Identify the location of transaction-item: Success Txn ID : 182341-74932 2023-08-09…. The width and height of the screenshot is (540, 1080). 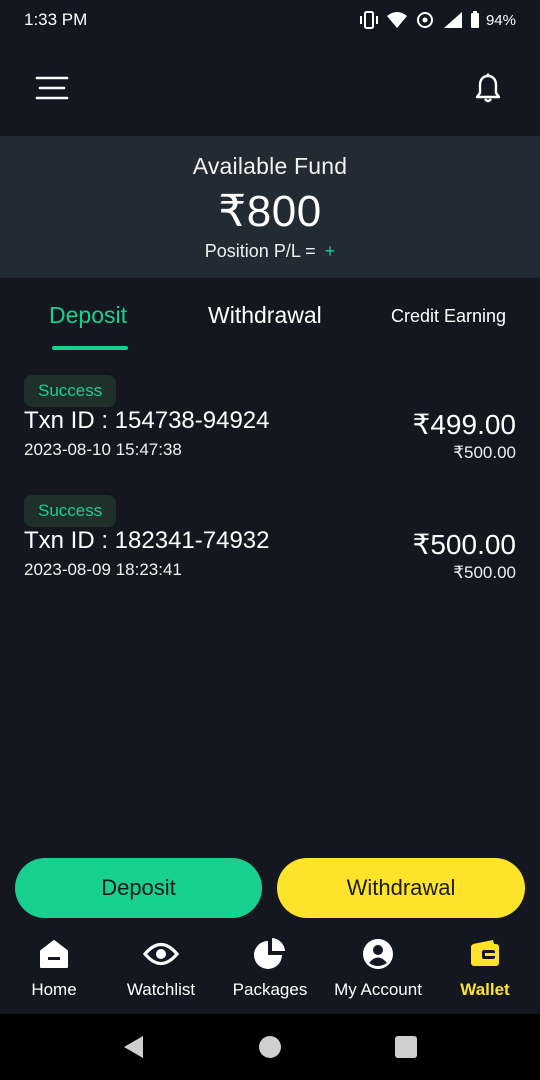
(270, 550).